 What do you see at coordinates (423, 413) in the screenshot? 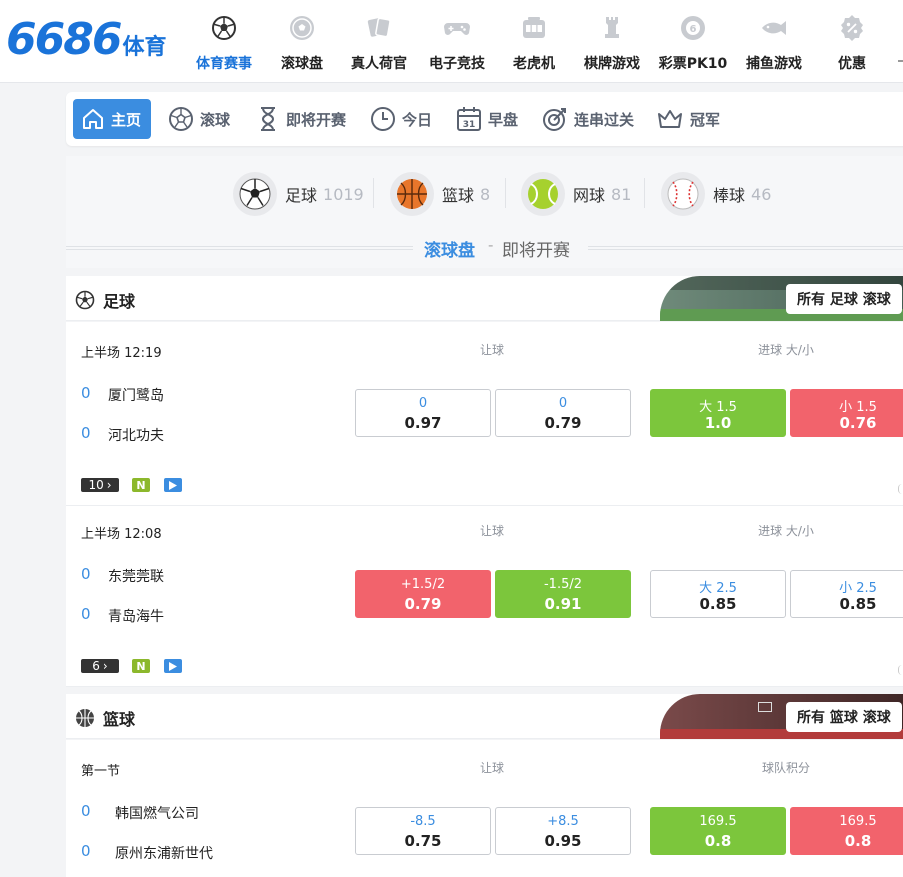
I see `odds-button: 0 0.97` at bounding box center [423, 413].